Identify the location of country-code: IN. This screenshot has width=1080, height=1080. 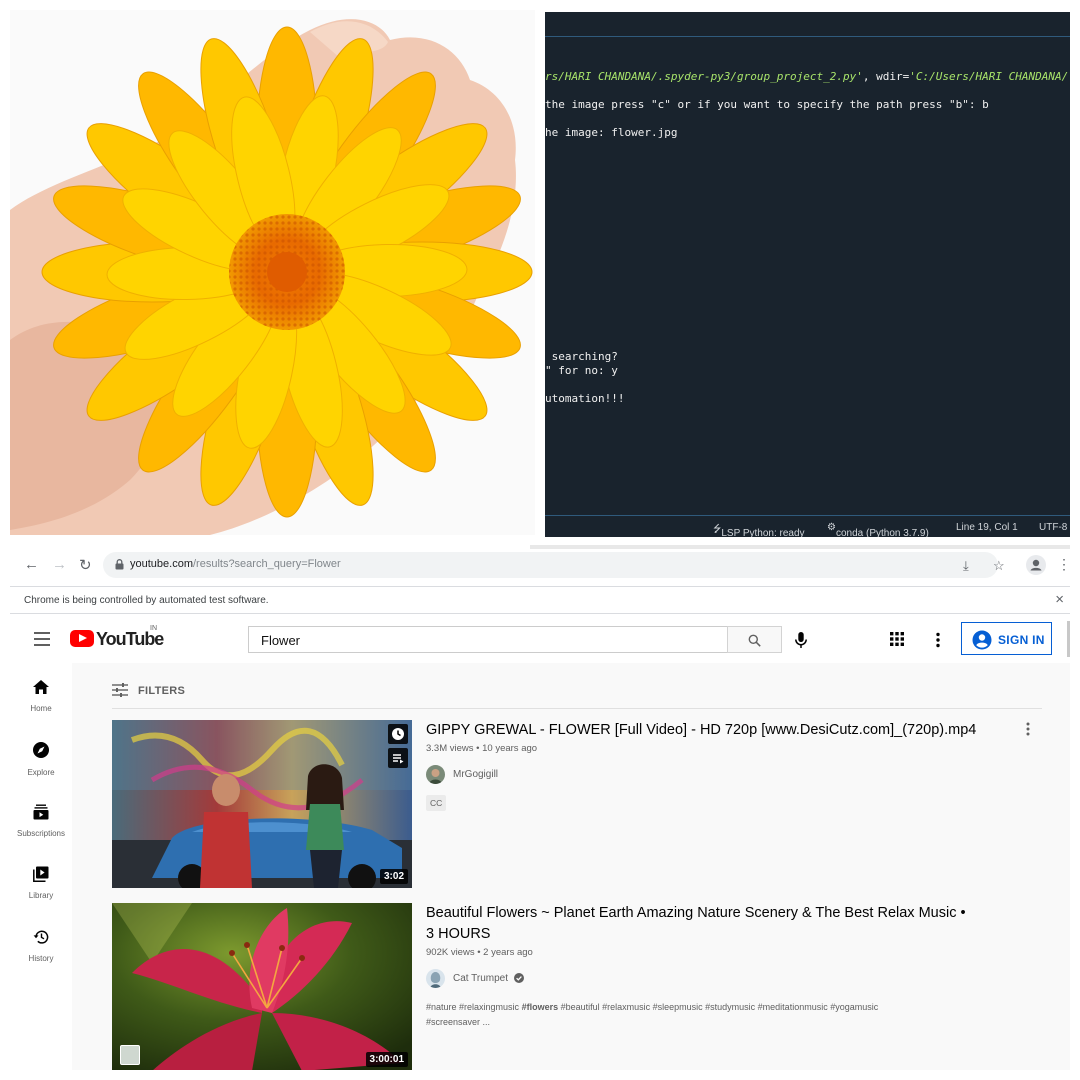
(153, 628).